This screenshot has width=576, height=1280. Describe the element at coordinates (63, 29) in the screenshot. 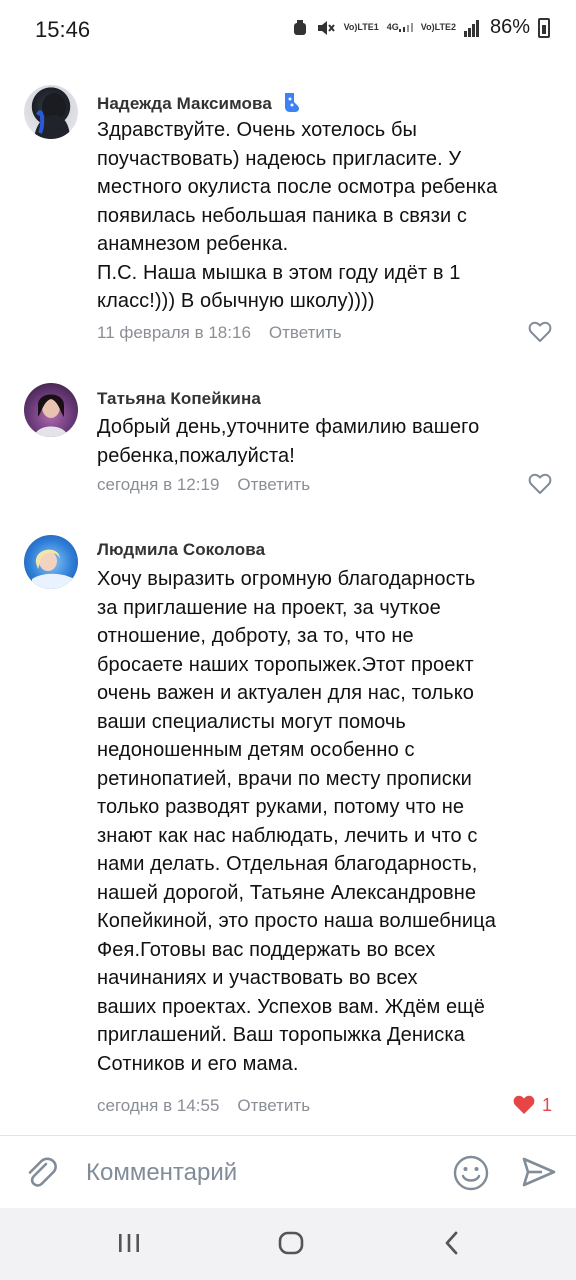

I see `status-time: 15:46` at that location.